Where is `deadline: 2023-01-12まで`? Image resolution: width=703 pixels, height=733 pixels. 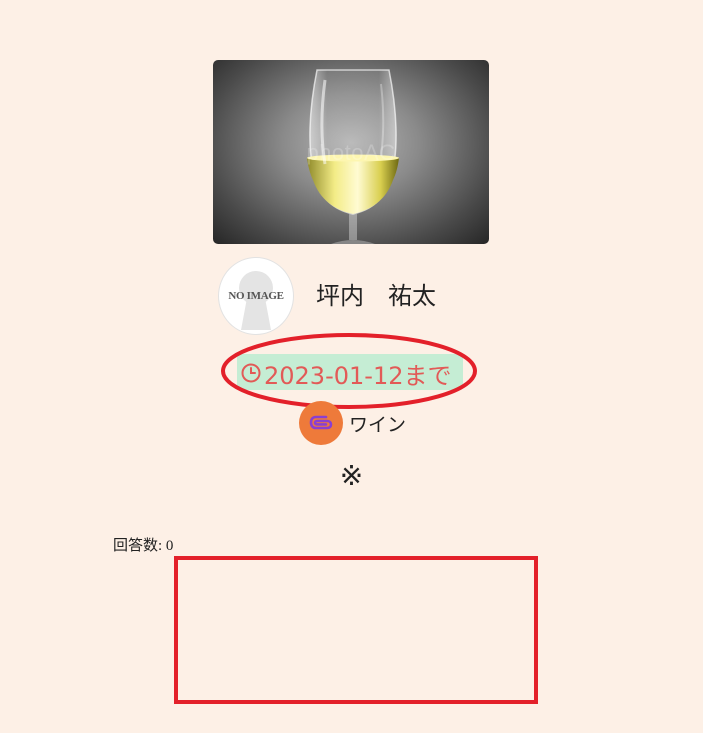
deadline: 2023-01-12まで is located at coordinates (349, 371).